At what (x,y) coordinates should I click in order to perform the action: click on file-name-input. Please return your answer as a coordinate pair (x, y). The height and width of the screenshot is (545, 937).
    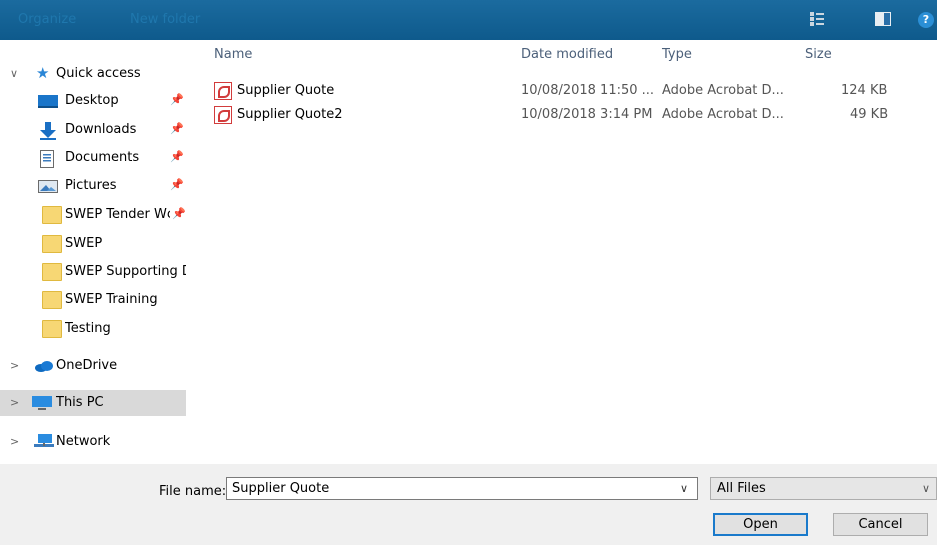
    Looking at the image, I should click on (462, 488).